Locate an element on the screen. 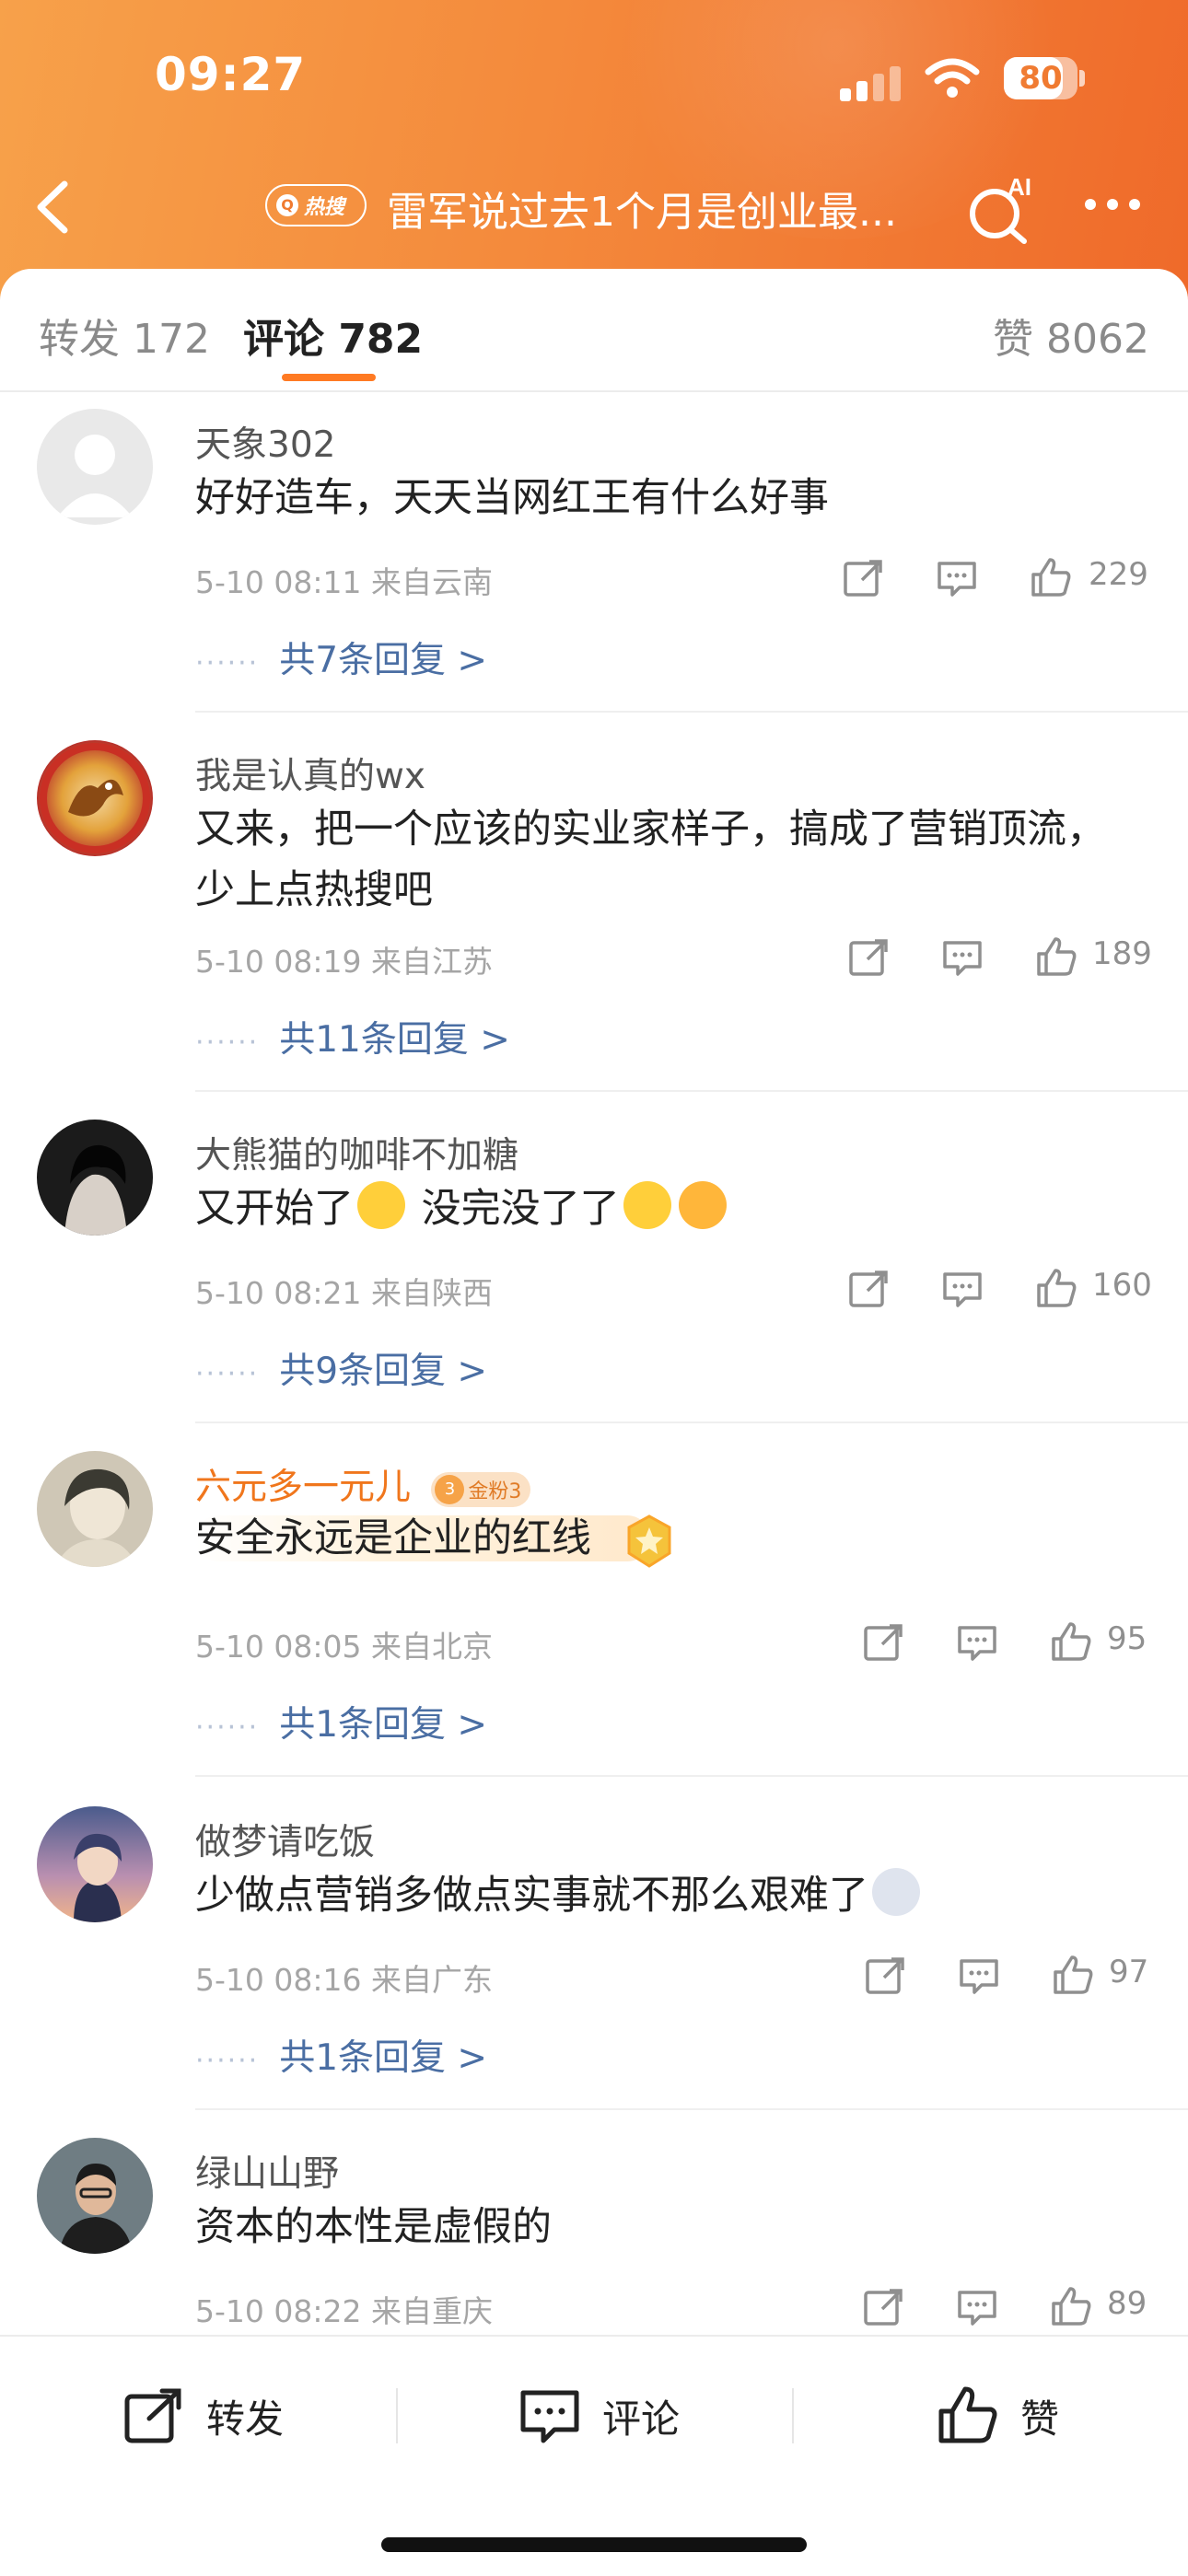 The height and width of the screenshot is (2576, 1188). comment-meta: 5-10 08:19 来自江苏 is located at coordinates (344, 962).